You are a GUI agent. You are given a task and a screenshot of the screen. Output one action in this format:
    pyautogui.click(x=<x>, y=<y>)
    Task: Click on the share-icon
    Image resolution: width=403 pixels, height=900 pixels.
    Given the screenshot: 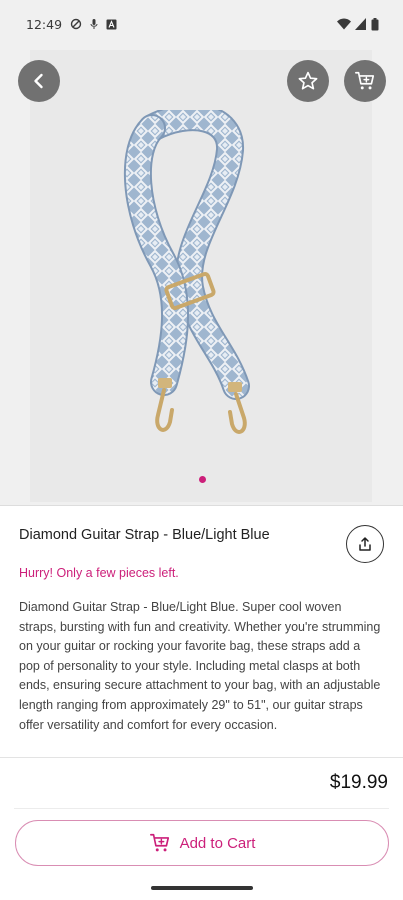 What is the action you would take?
    pyautogui.click(x=365, y=544)
    